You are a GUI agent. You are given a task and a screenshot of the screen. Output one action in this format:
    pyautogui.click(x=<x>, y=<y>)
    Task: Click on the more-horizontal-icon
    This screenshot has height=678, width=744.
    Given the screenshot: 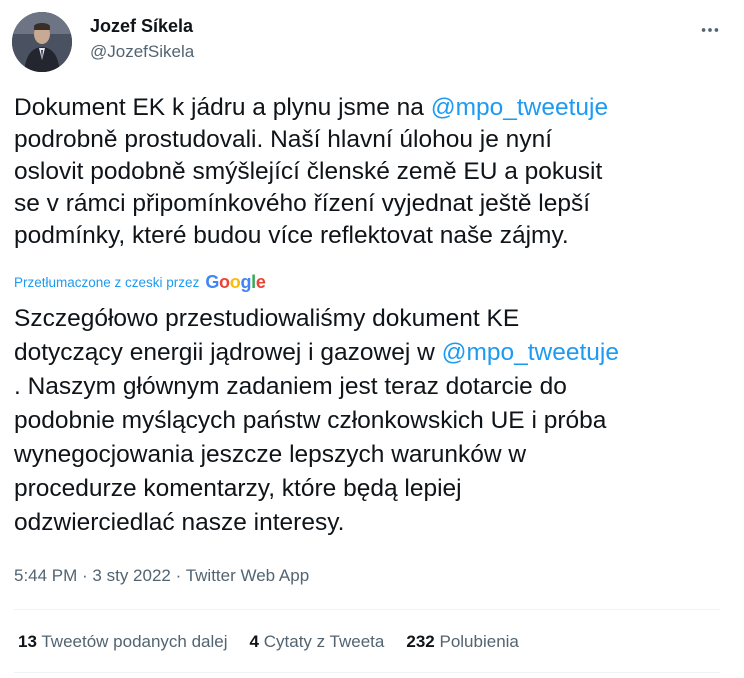 What is the action you would take?
    pyautogui.click(x=710, y=30)
    